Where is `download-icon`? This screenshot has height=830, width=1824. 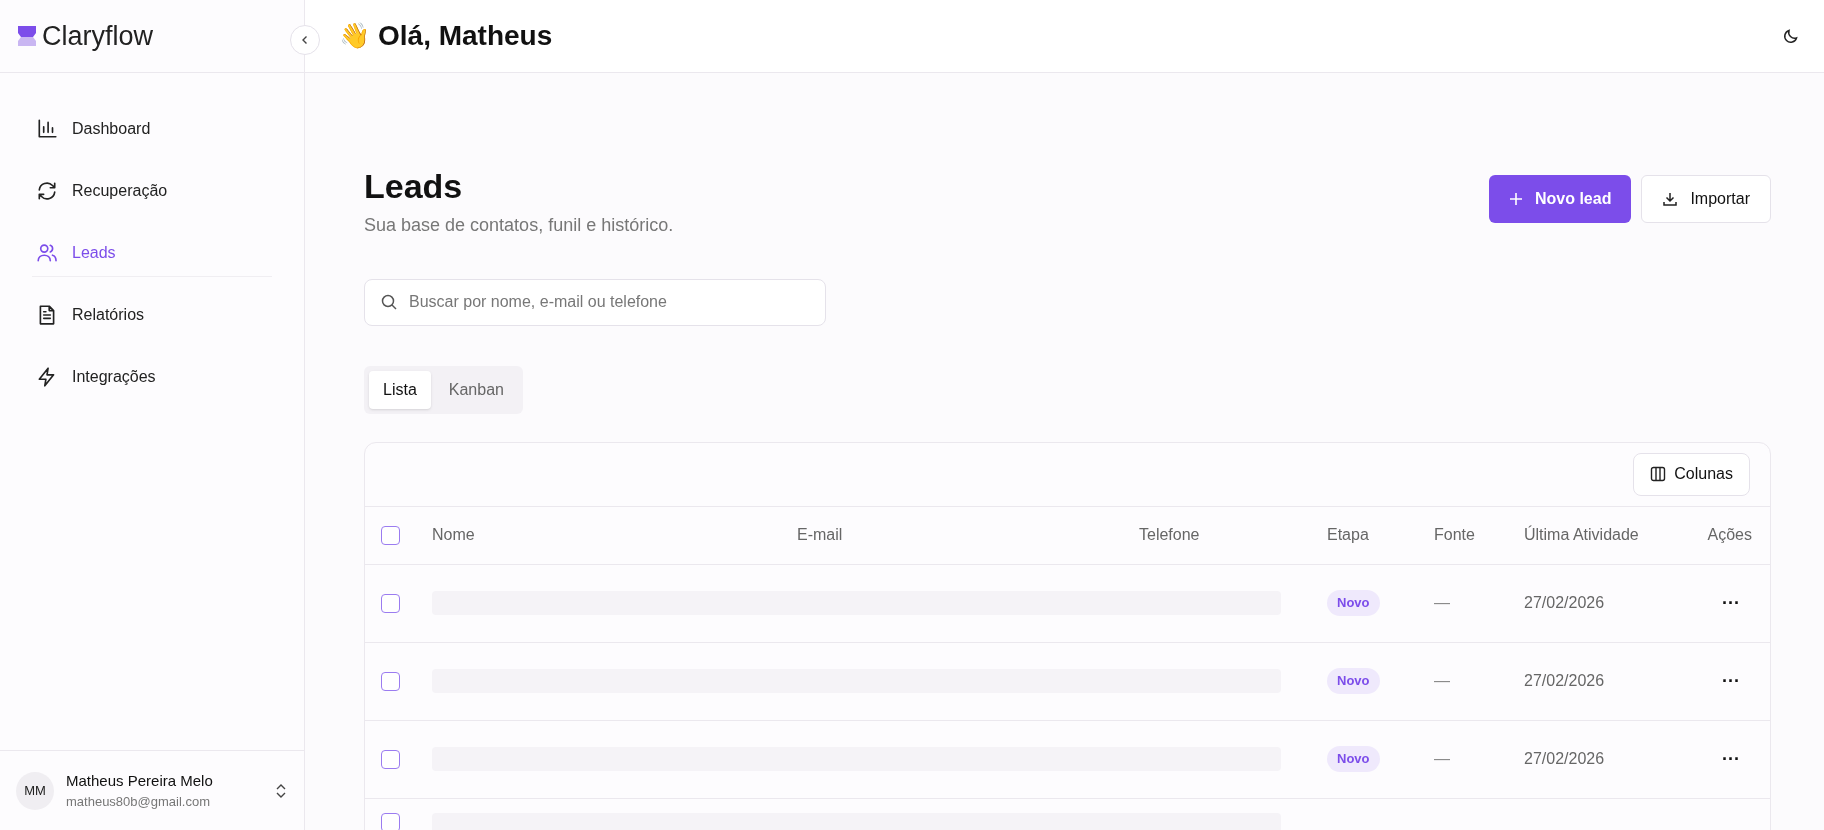
download-icon is located at coordinates (1670, 199).